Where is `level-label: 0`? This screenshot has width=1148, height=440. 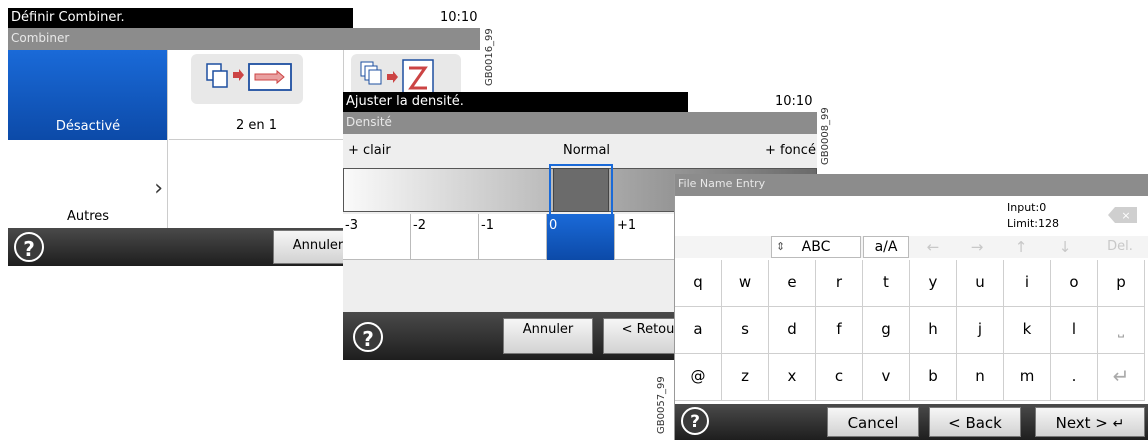 level-label: 0 is located at coordinates (553, 225).